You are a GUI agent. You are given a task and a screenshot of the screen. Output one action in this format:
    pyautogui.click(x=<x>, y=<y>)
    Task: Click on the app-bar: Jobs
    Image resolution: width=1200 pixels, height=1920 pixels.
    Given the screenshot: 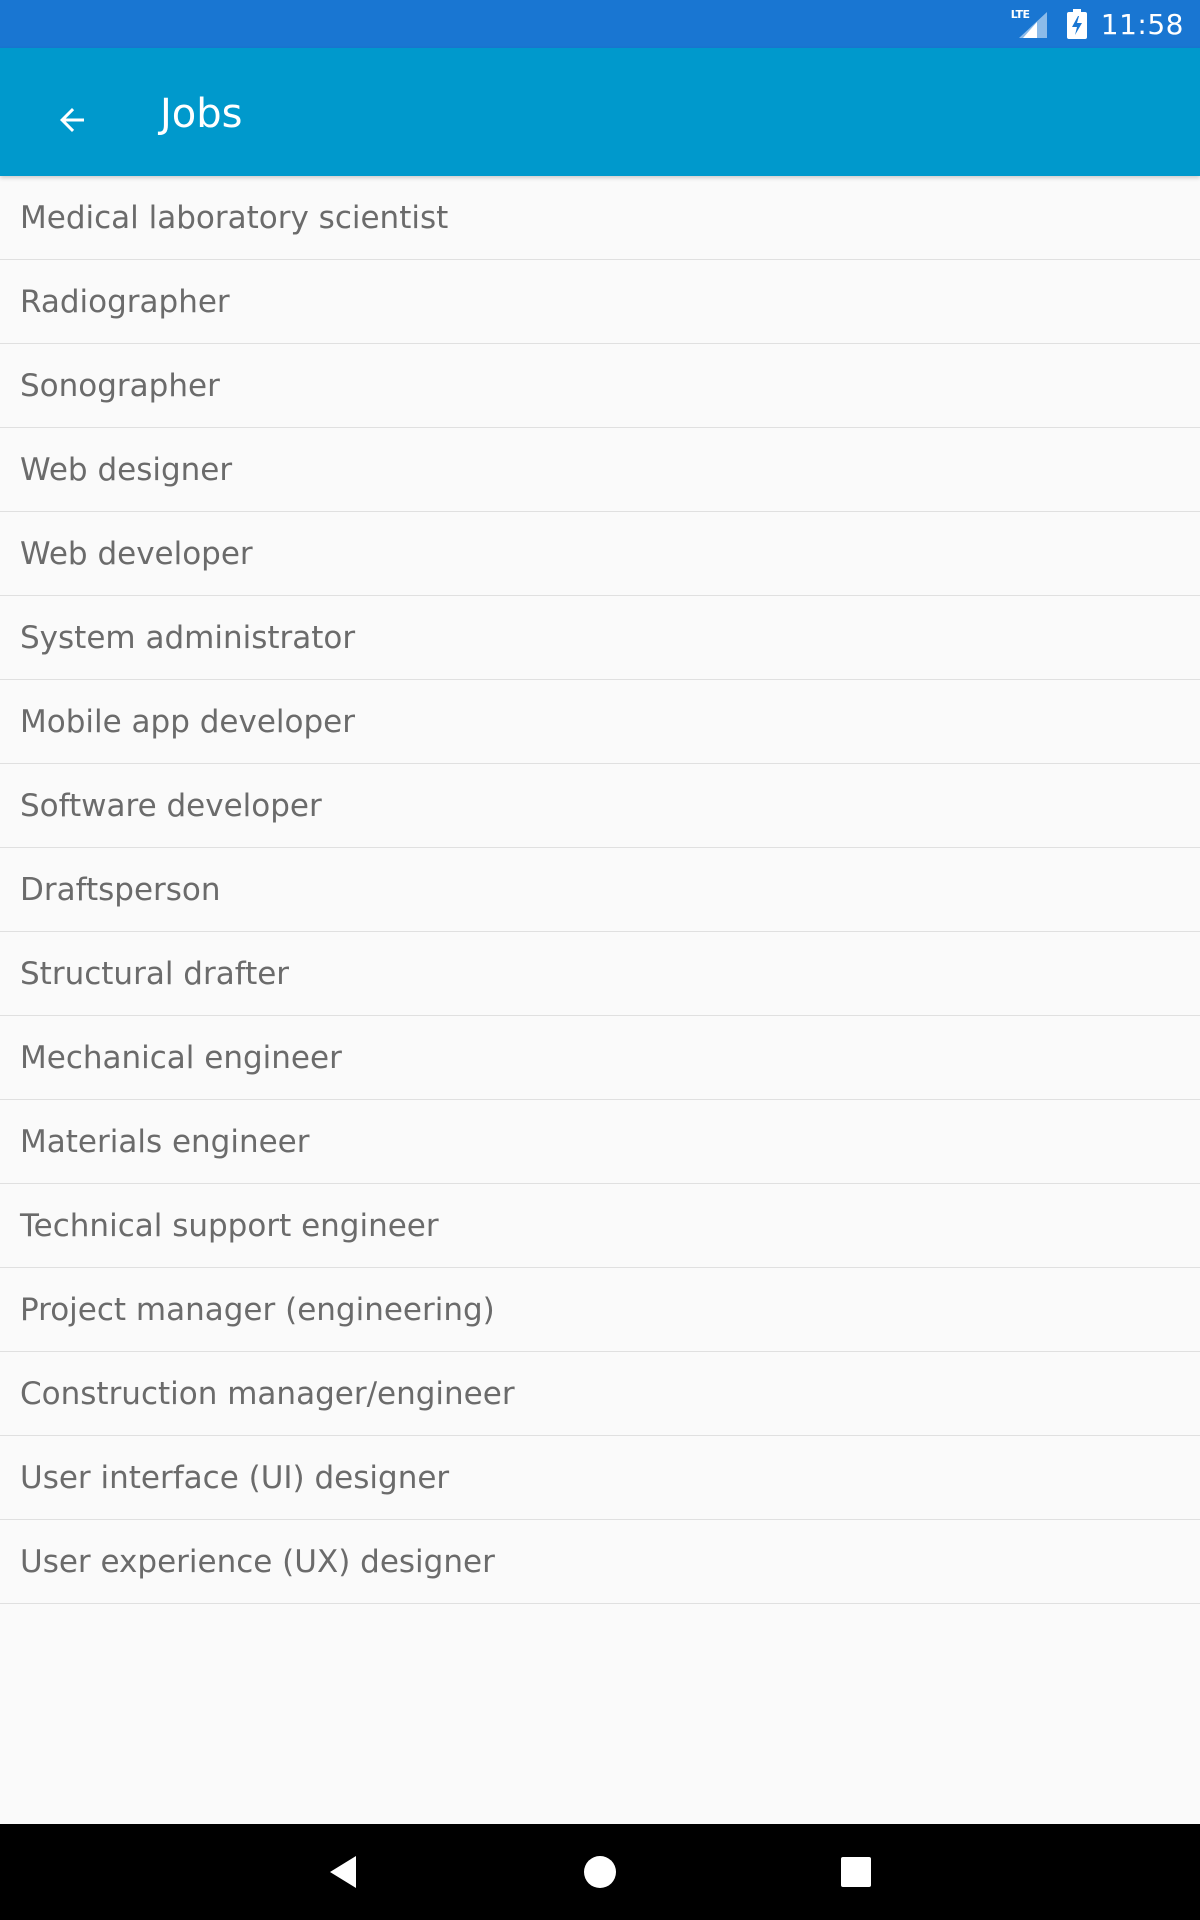 What is the action you would take?
    pyautogui.click(x=600, y=112)
    